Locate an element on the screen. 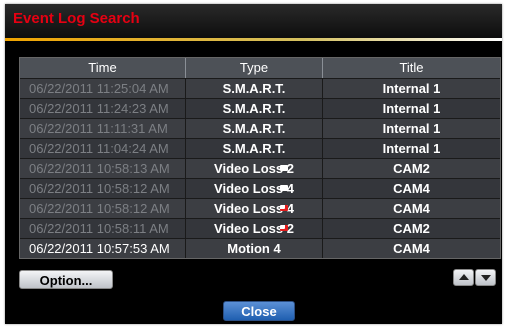 The width and height of the screenshot is (506, 330). row-time: 06/22/2011 11:04:24 AM is located at coordinates (103, 148).